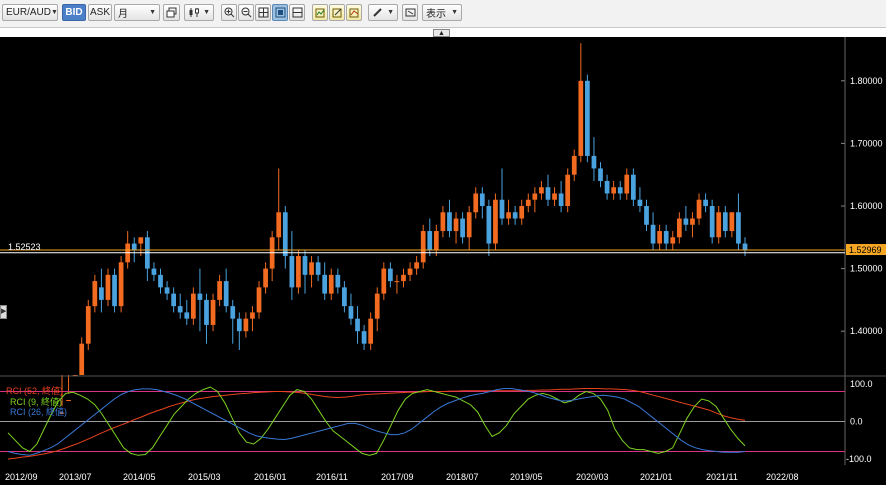  I want to click on zoom-in-button, so click(229, 12).